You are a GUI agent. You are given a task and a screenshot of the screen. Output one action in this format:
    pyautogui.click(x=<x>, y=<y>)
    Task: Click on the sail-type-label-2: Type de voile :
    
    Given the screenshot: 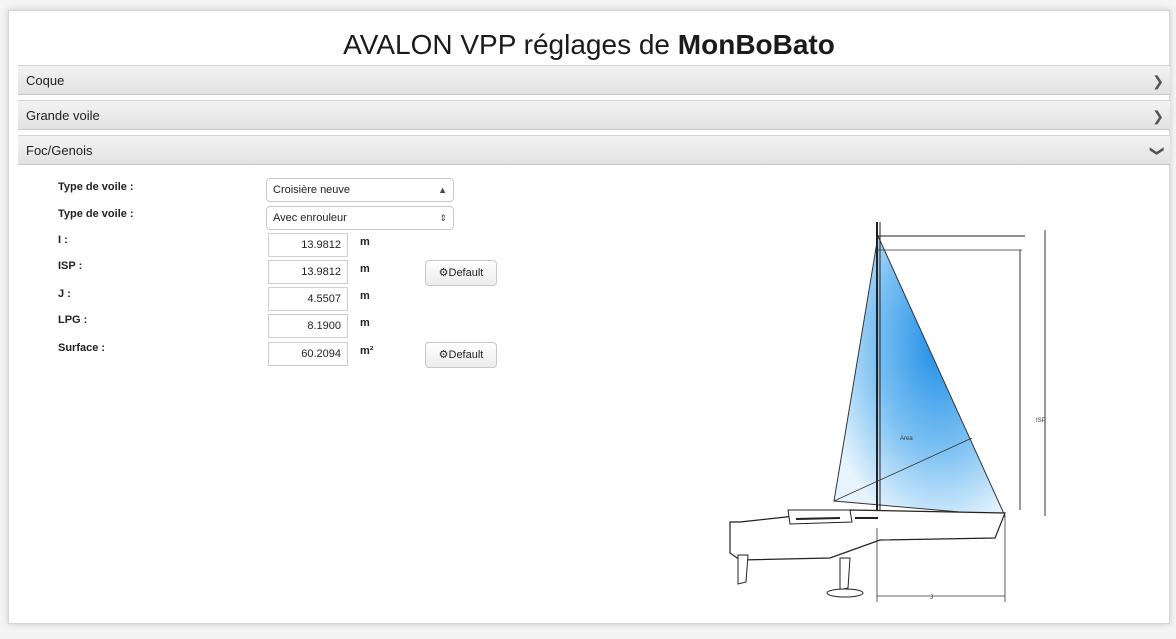 What is the action you would take?
    pyautogui.click(x=96, y=214)
    